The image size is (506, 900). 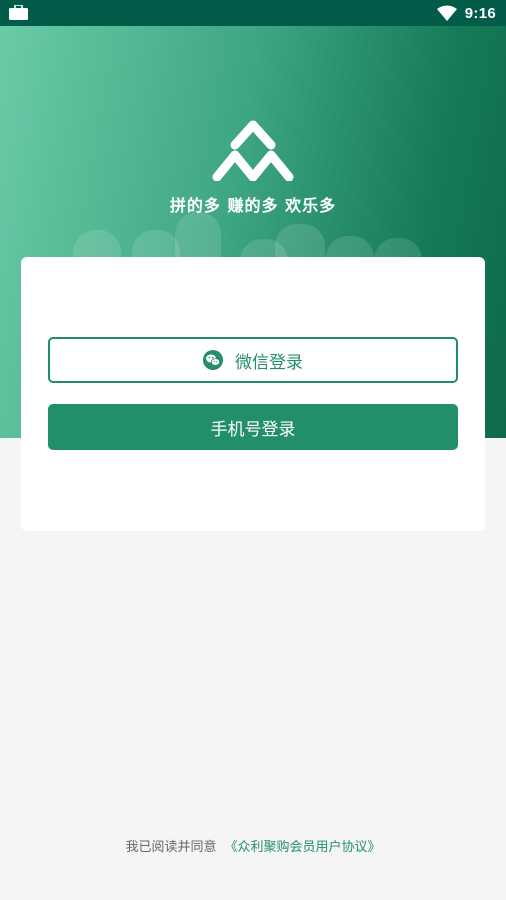 I want to click on logo-icon, so click(x=253, y=150).